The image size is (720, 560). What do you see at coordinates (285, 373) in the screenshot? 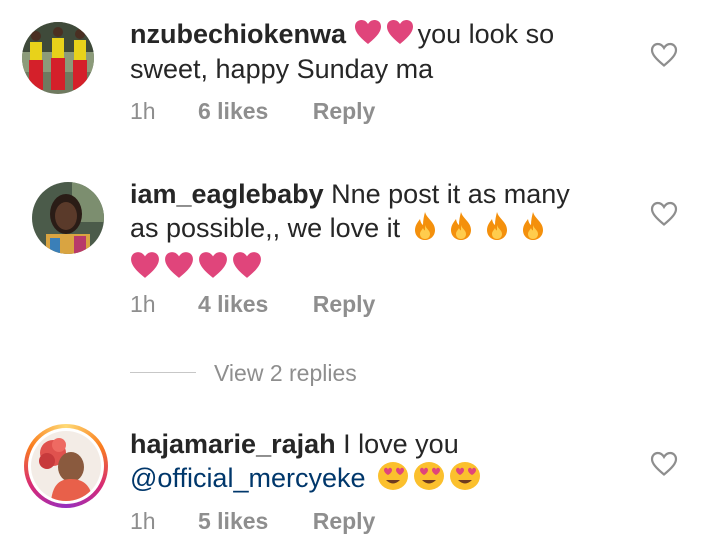
I see `view-replies-label: View 2 replies` at bounding box center [285, 373].